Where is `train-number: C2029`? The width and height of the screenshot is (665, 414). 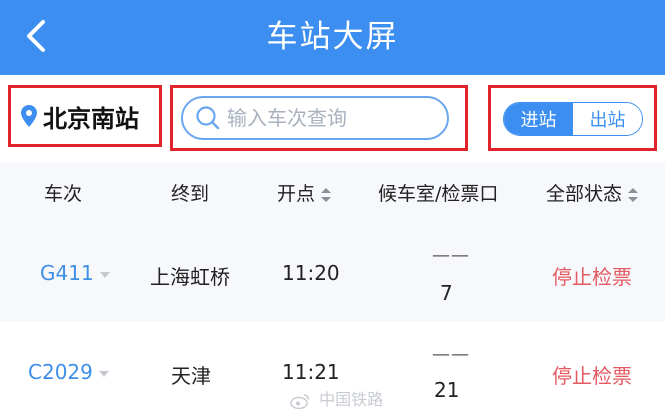
train-number: C2029 is located at coordinates (68, 372).